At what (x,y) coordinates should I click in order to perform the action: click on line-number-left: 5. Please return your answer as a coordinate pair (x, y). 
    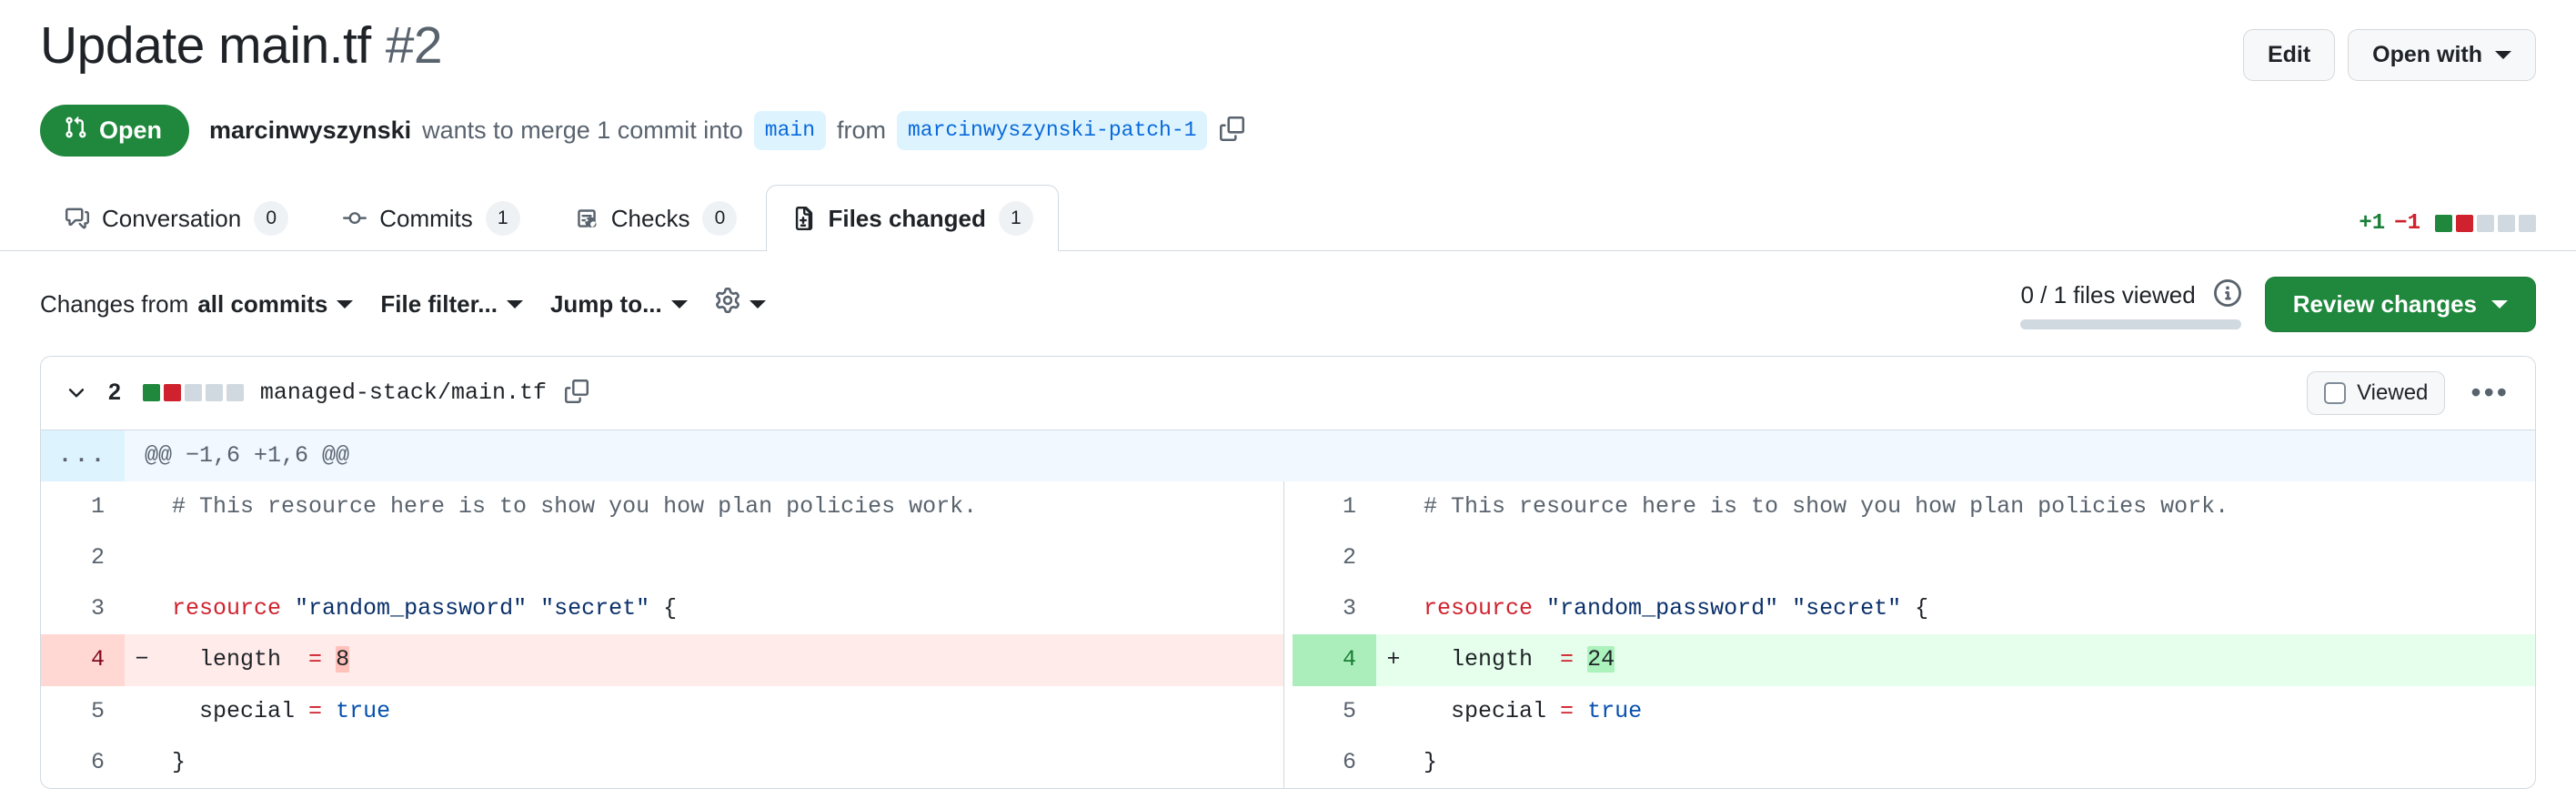
    Looking at the image, I should click on (83, 711).